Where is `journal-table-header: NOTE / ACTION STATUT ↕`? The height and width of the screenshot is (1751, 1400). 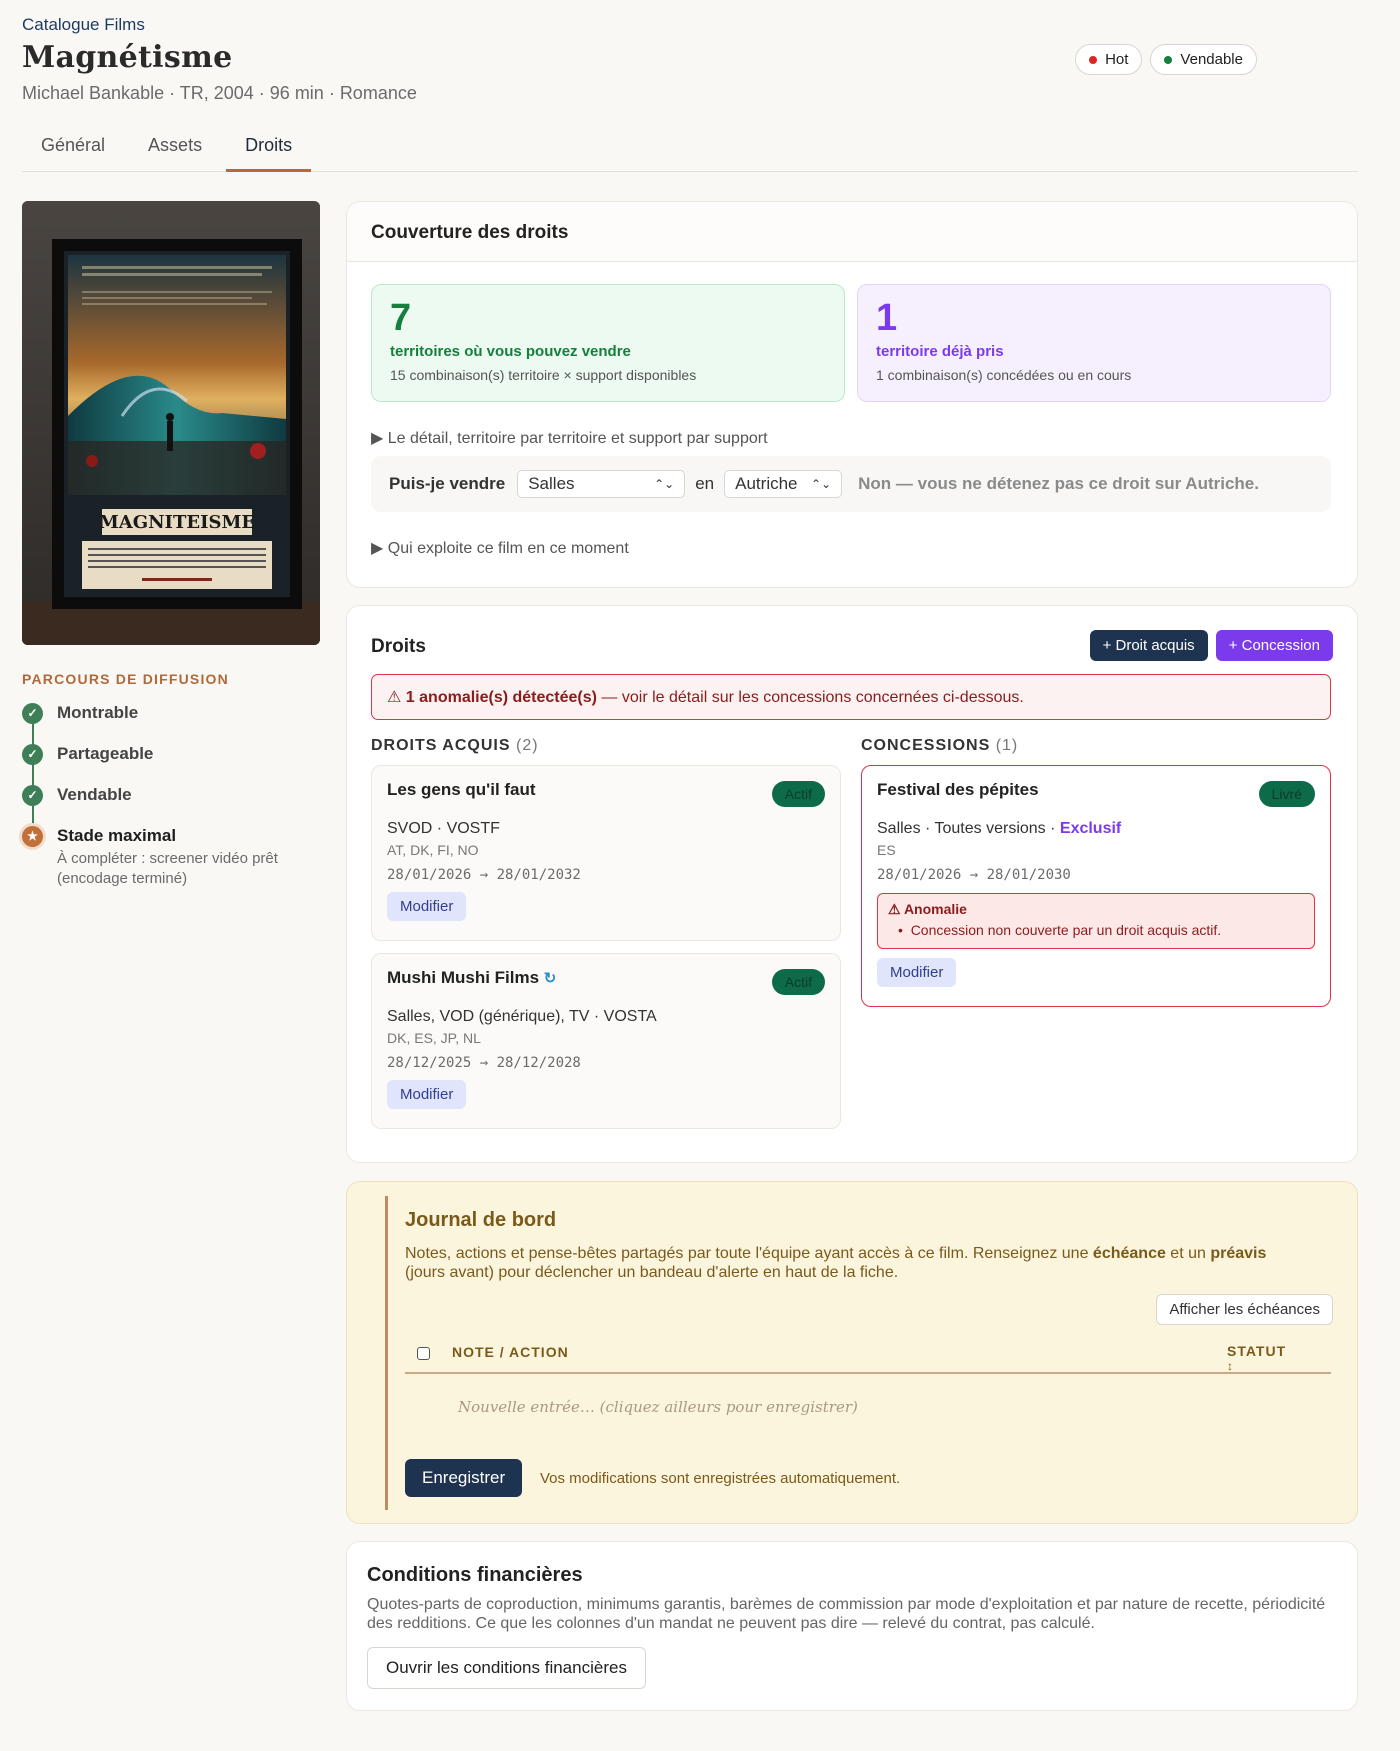 journal-table-header: NOTE / ACTION STATUT ↕ is located at coordinates (868, 1354).